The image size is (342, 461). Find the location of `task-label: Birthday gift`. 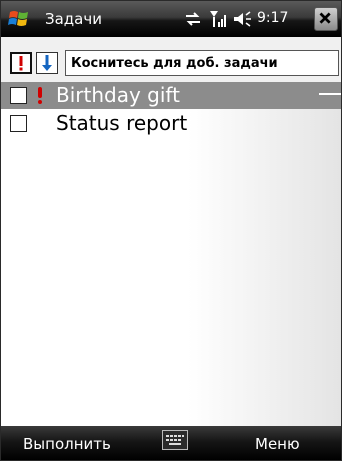

task-label: Birthday gift is located at coordinates (118, 95).